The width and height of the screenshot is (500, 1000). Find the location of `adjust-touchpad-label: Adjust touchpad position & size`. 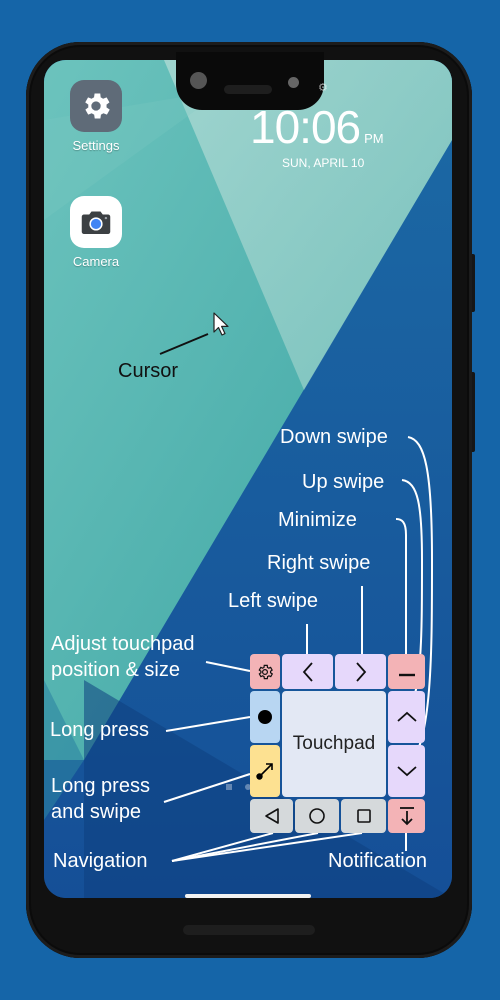

adjust-touchpad-label: Adjust touchpad position & size is located at coordinates (122, 657).